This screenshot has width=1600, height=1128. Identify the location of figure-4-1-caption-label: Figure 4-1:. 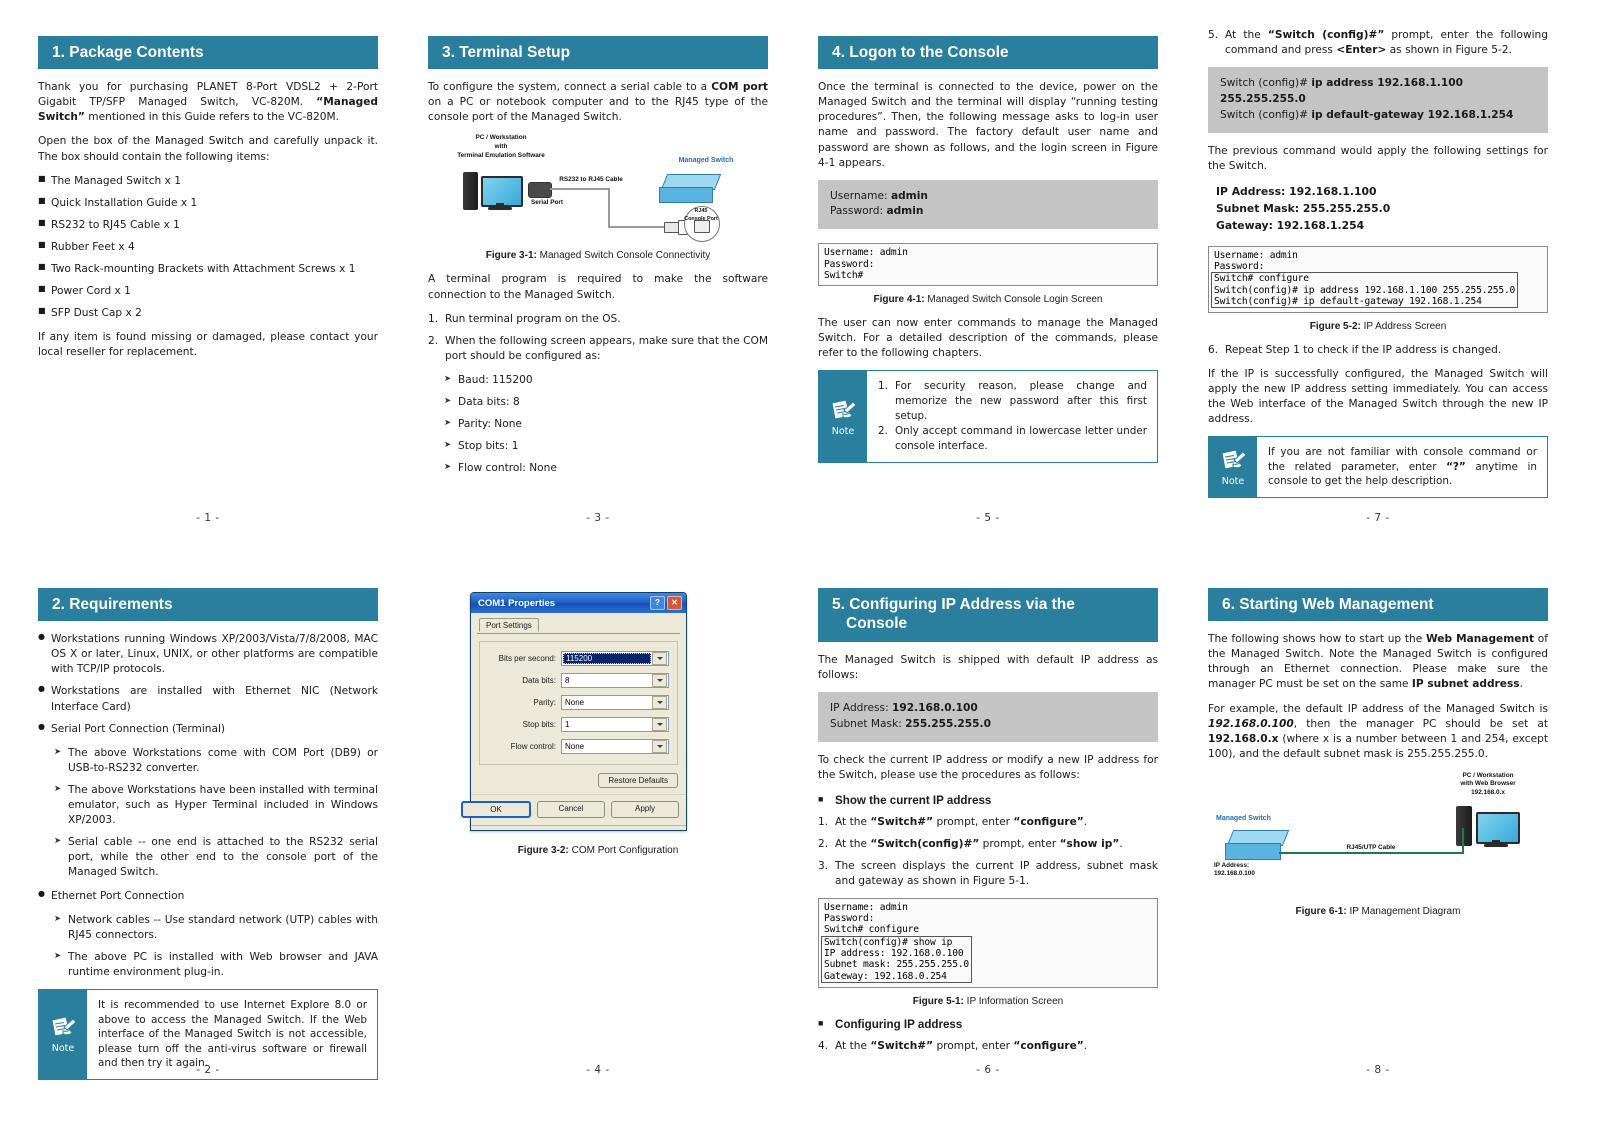
(899, 300).